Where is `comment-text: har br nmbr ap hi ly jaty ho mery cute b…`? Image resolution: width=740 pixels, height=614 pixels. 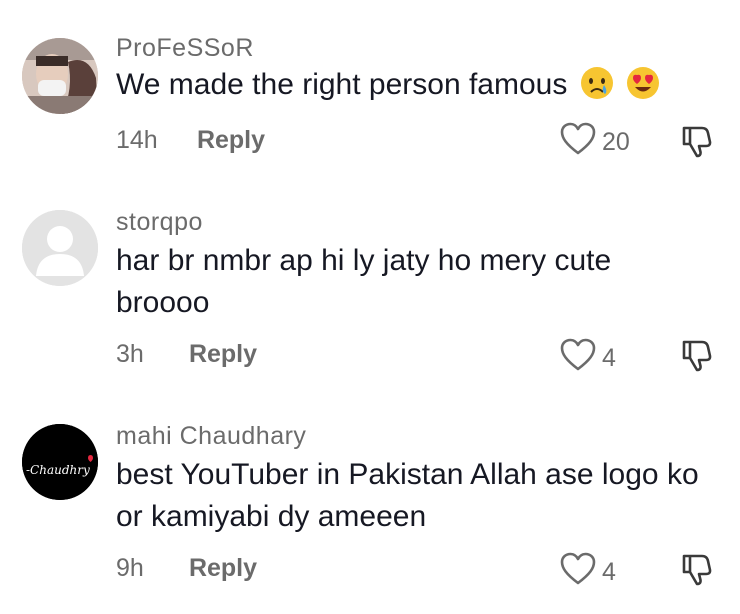 comment-text: har br nmbr ap hi ly jaty ho mery cute b… is located at coordinates (364, 281).